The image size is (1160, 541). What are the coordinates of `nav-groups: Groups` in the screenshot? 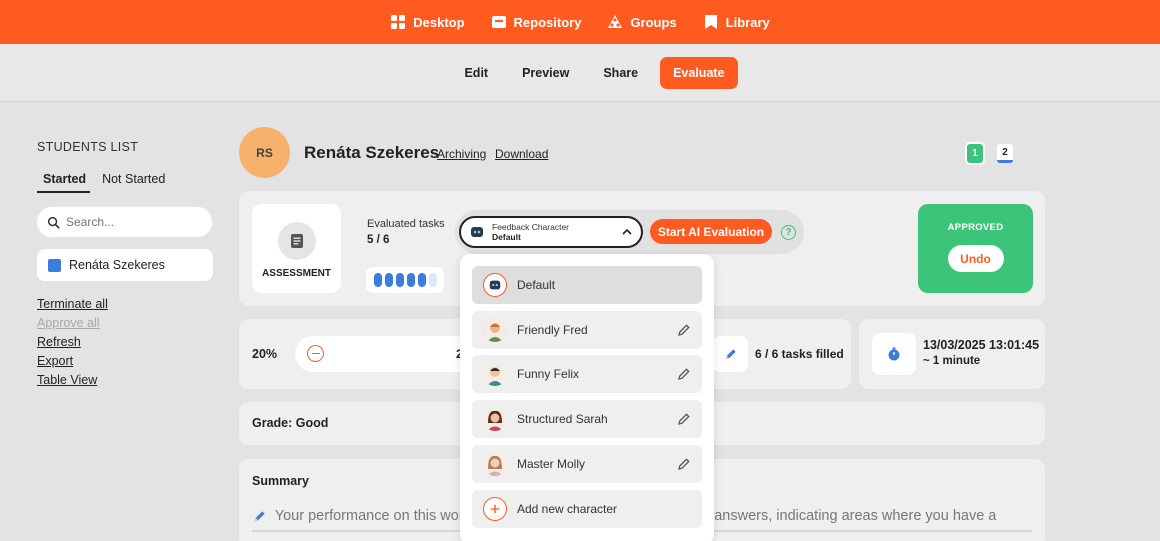 It's located at (642, 22).